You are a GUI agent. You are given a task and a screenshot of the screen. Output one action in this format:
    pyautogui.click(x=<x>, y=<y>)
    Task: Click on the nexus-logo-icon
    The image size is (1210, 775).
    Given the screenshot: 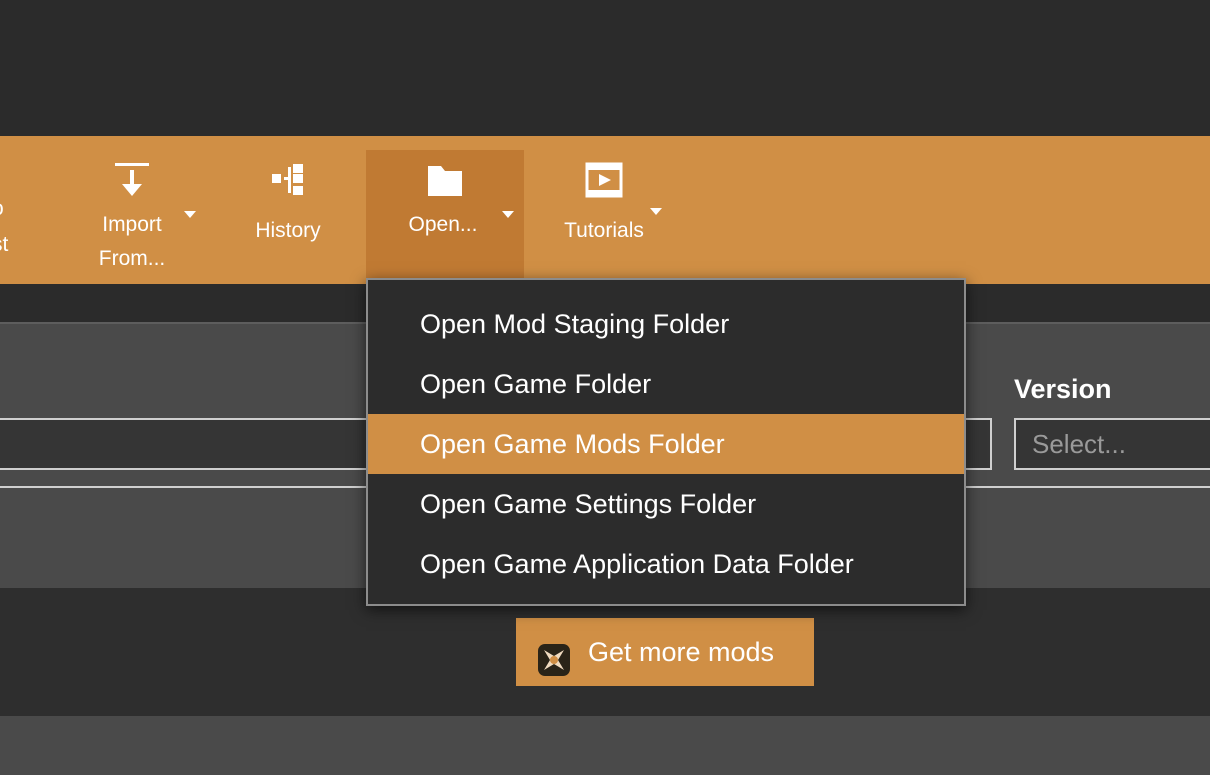 What is the action you would take?
    pyautogui.click(x=554, y=669)
    